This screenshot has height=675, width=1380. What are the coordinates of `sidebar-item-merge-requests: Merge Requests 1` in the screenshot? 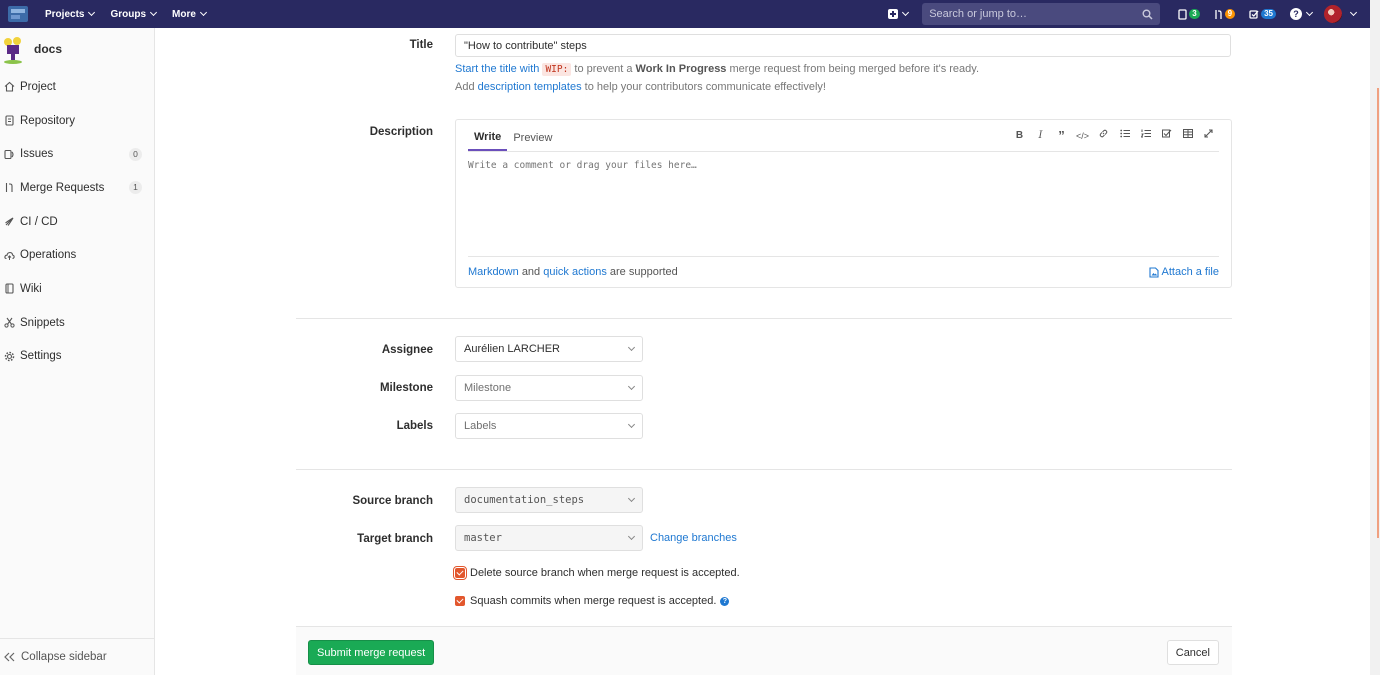 It's located at (77, 188).